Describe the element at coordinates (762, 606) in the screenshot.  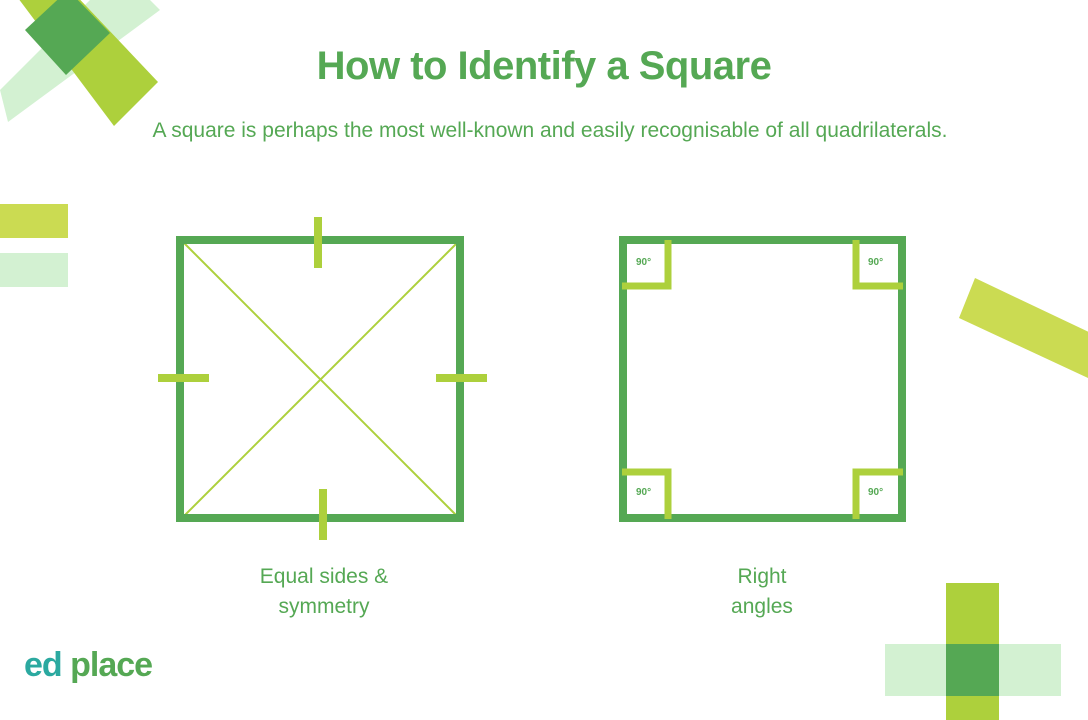
I see `caption-line-2: angles` at that location.